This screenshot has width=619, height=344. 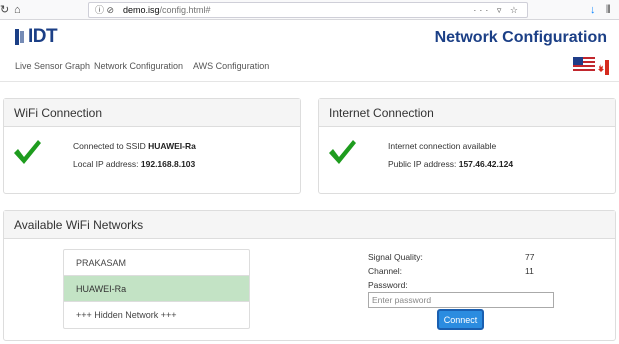 I want to click on internet-ip-line: Public IP address: 157.46.42.124, so click(x=450, y=164).